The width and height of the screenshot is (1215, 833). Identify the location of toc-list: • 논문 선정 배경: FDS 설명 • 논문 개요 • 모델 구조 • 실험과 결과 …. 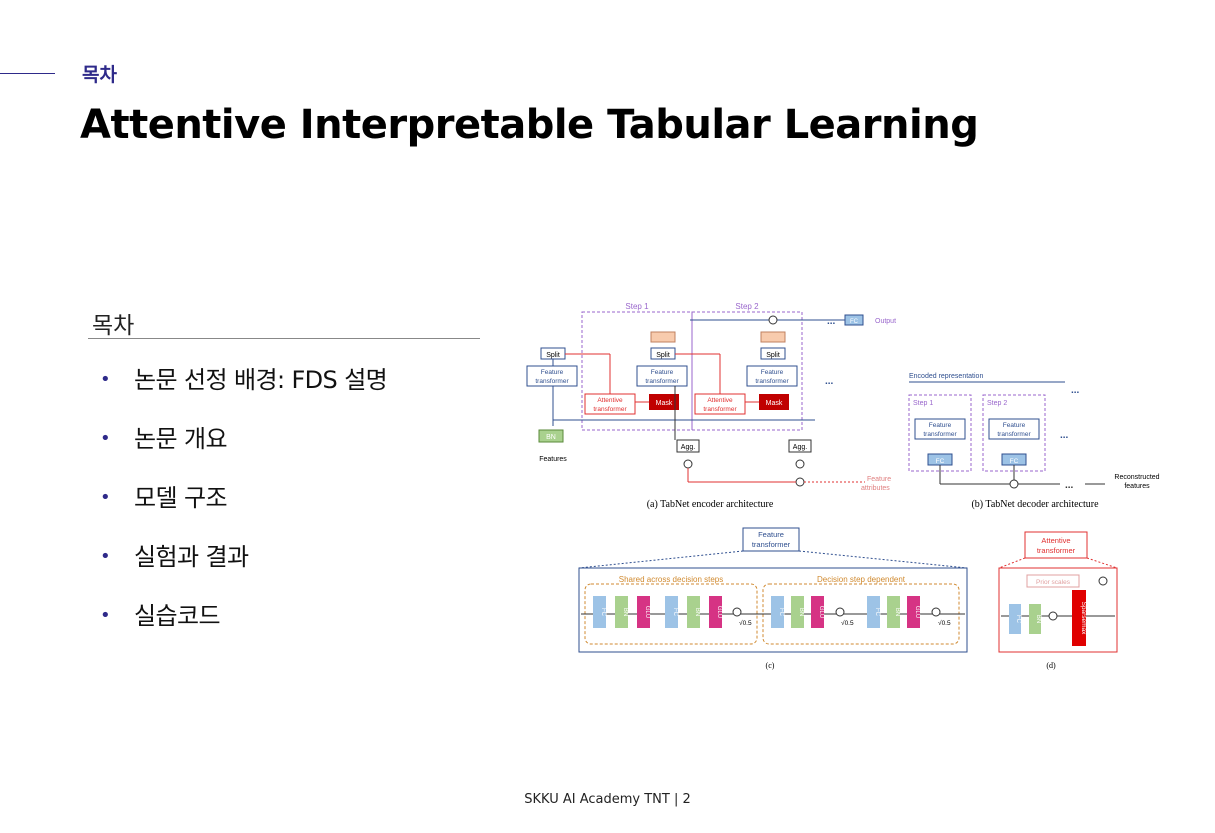
(244, 511).